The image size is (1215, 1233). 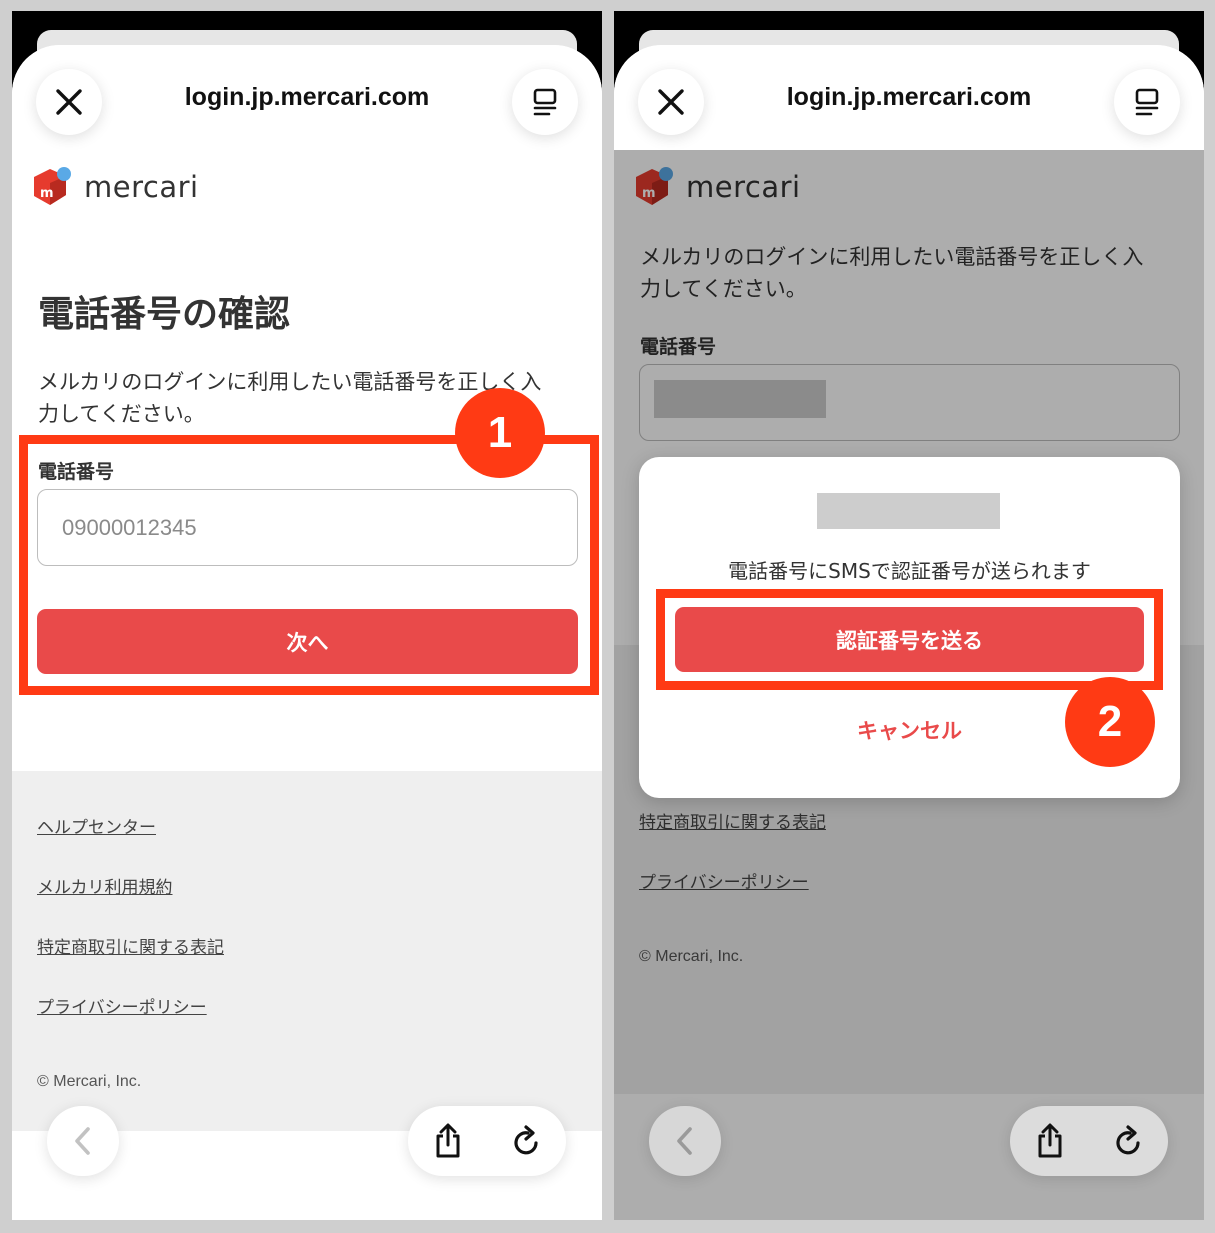 I want to click on page-title: 電話番号の確認, so click(x=164, y=314).